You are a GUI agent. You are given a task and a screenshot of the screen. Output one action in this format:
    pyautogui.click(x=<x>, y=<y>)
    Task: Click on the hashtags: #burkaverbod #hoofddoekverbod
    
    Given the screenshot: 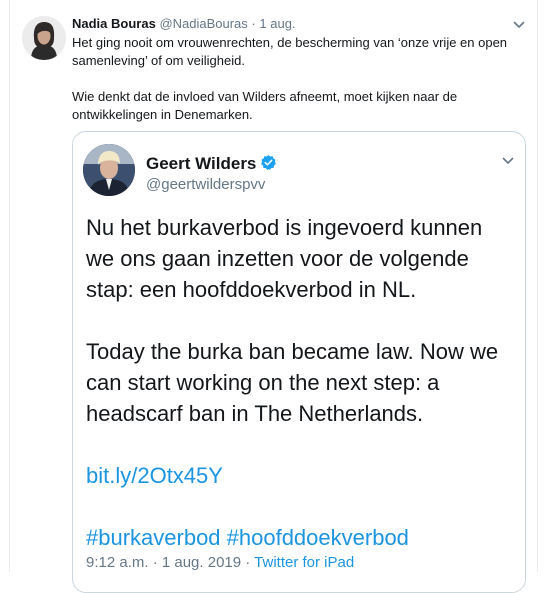 What is the action you would take?
    pyautogui.click(x=247, y=537)
    